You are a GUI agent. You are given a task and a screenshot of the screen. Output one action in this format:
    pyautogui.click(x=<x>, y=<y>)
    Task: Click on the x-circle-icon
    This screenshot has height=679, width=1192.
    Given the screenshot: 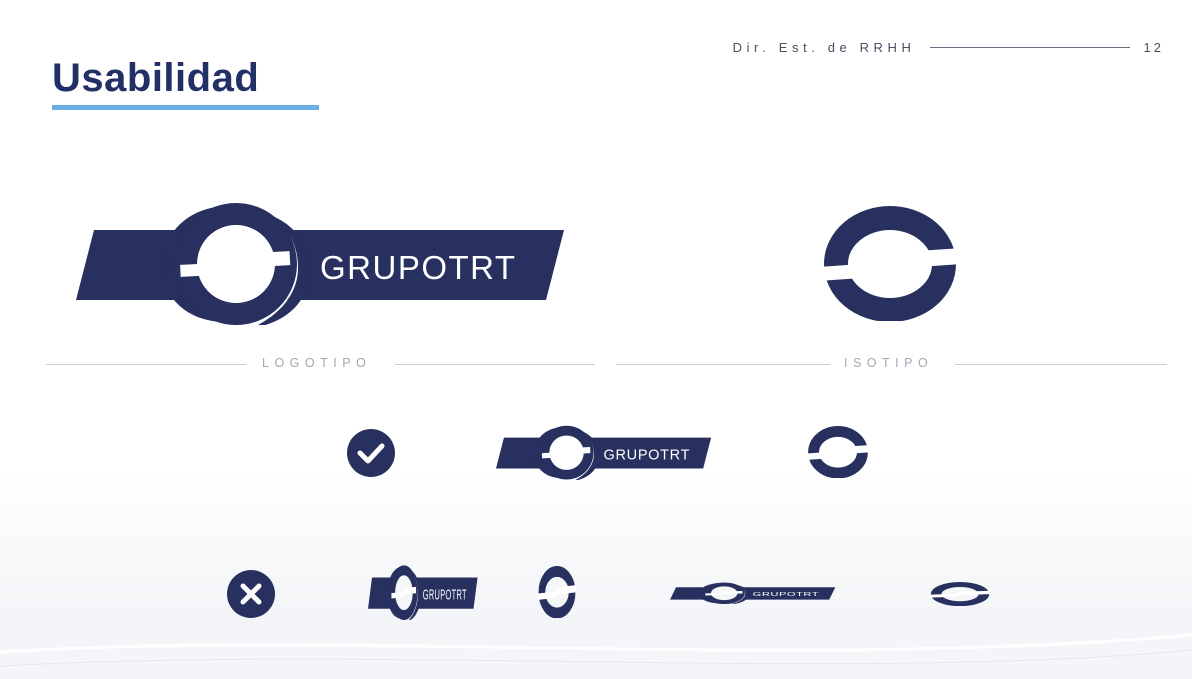 What is the action you would take?
    pyautogui.click(x=251, y=594)
    